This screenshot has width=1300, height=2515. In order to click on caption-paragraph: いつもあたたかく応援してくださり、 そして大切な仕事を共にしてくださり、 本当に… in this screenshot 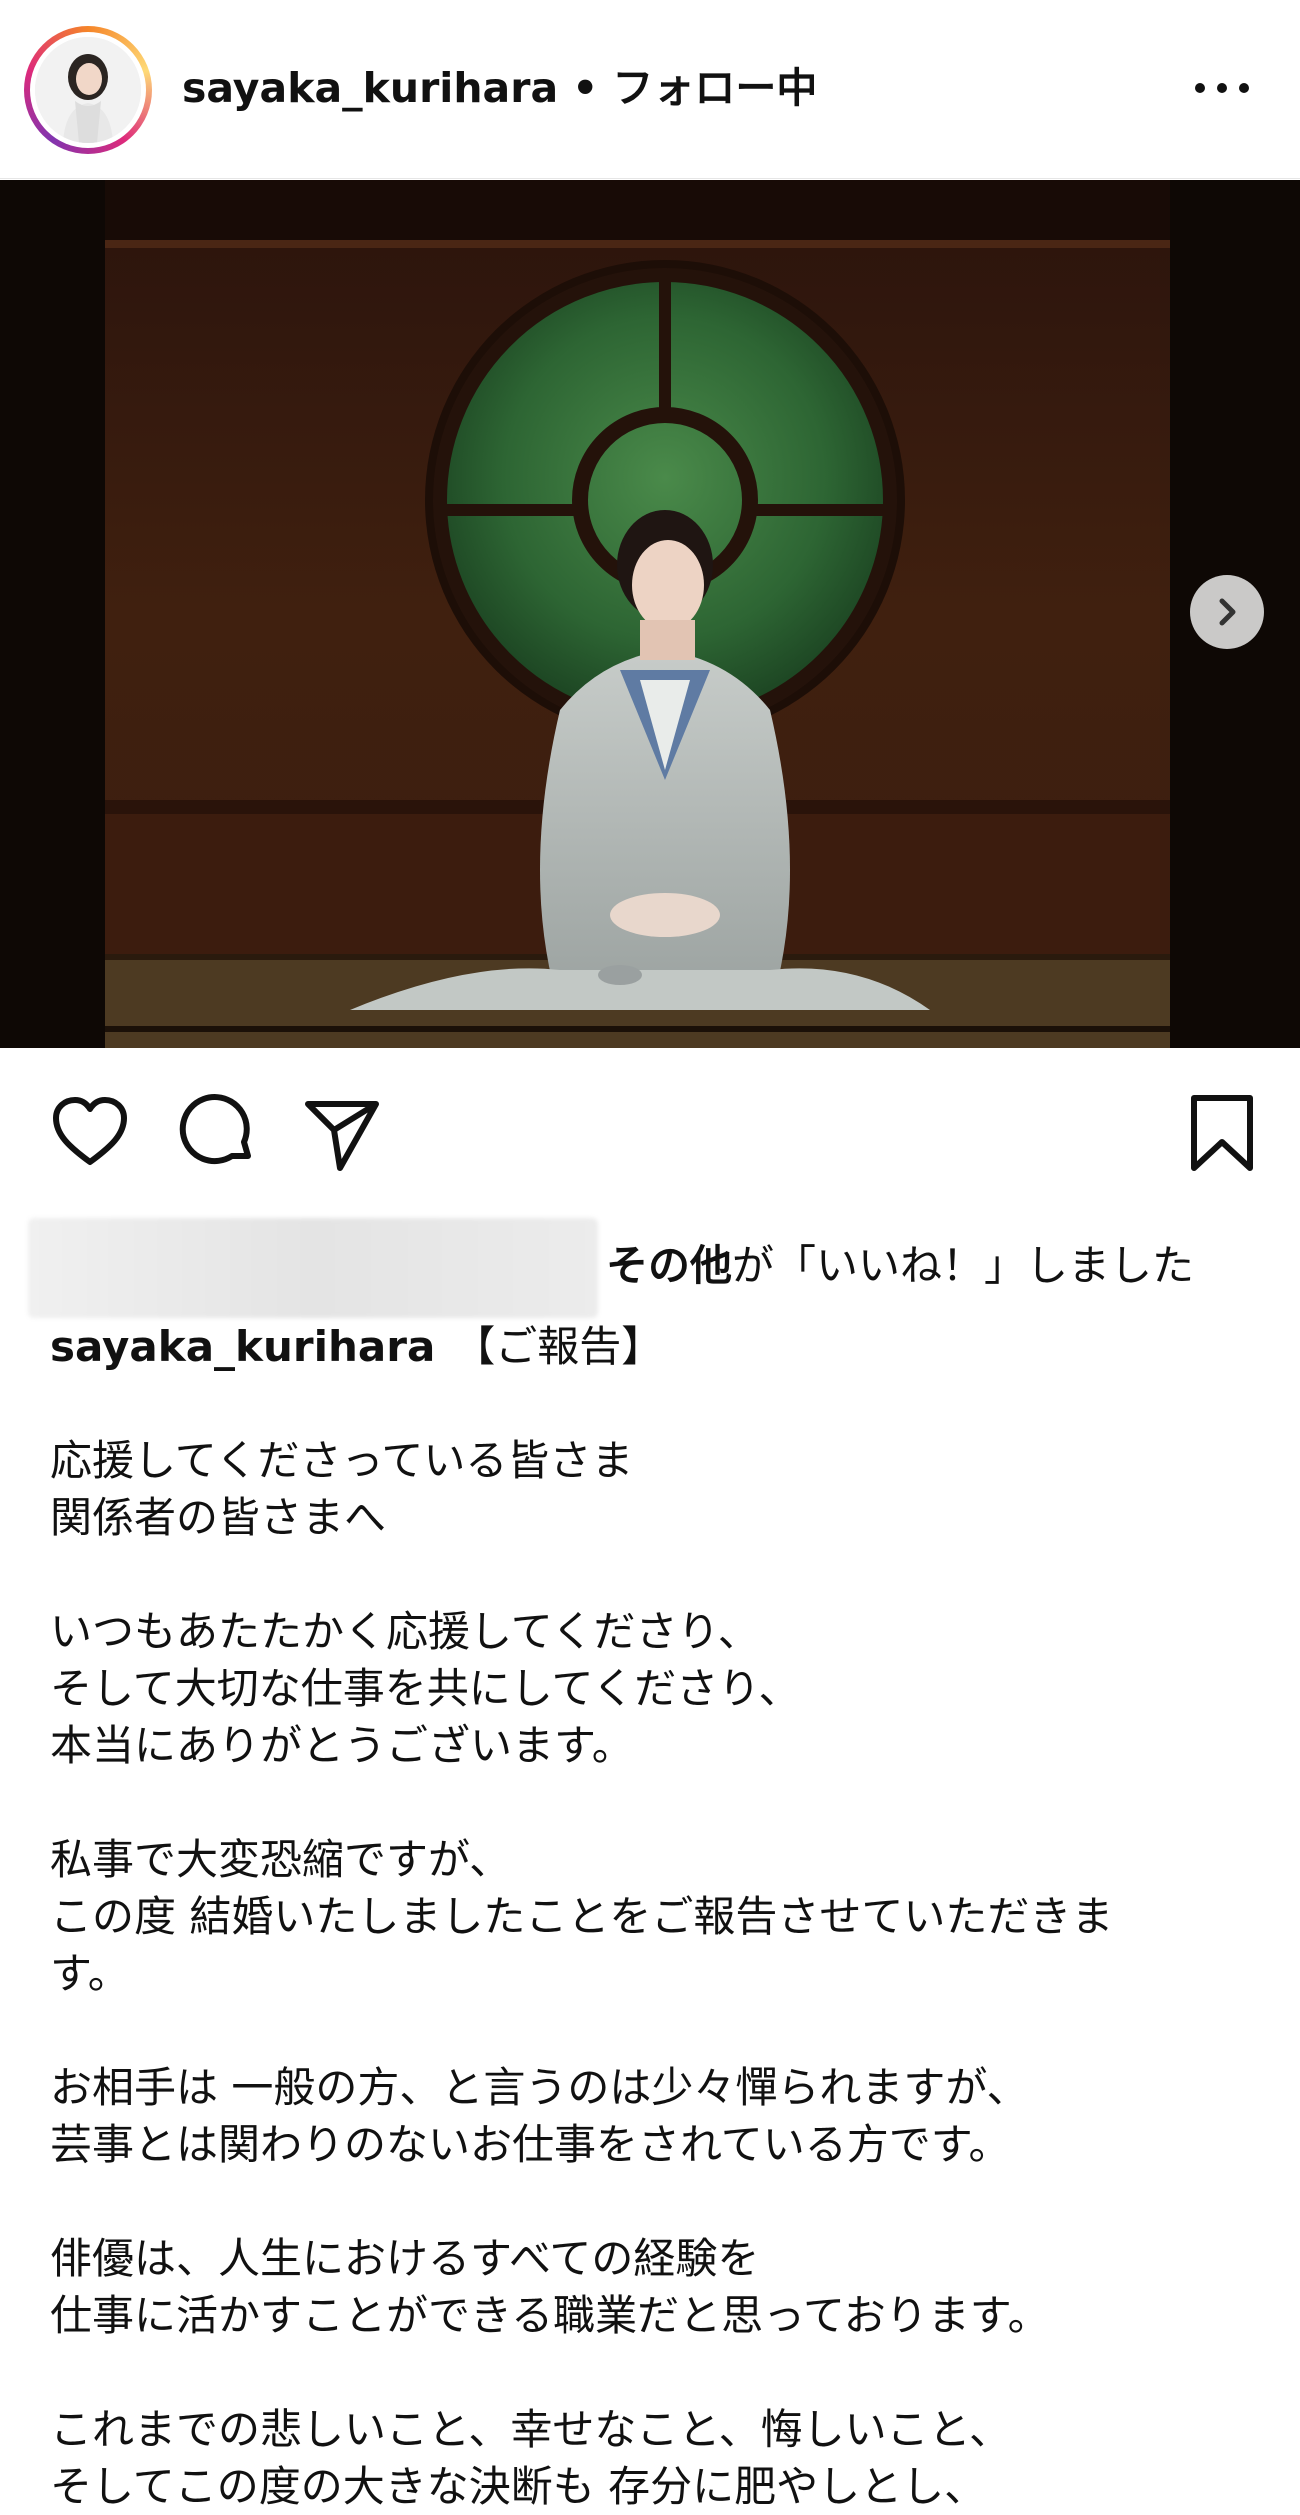, I will do `click(650, 1688)`.